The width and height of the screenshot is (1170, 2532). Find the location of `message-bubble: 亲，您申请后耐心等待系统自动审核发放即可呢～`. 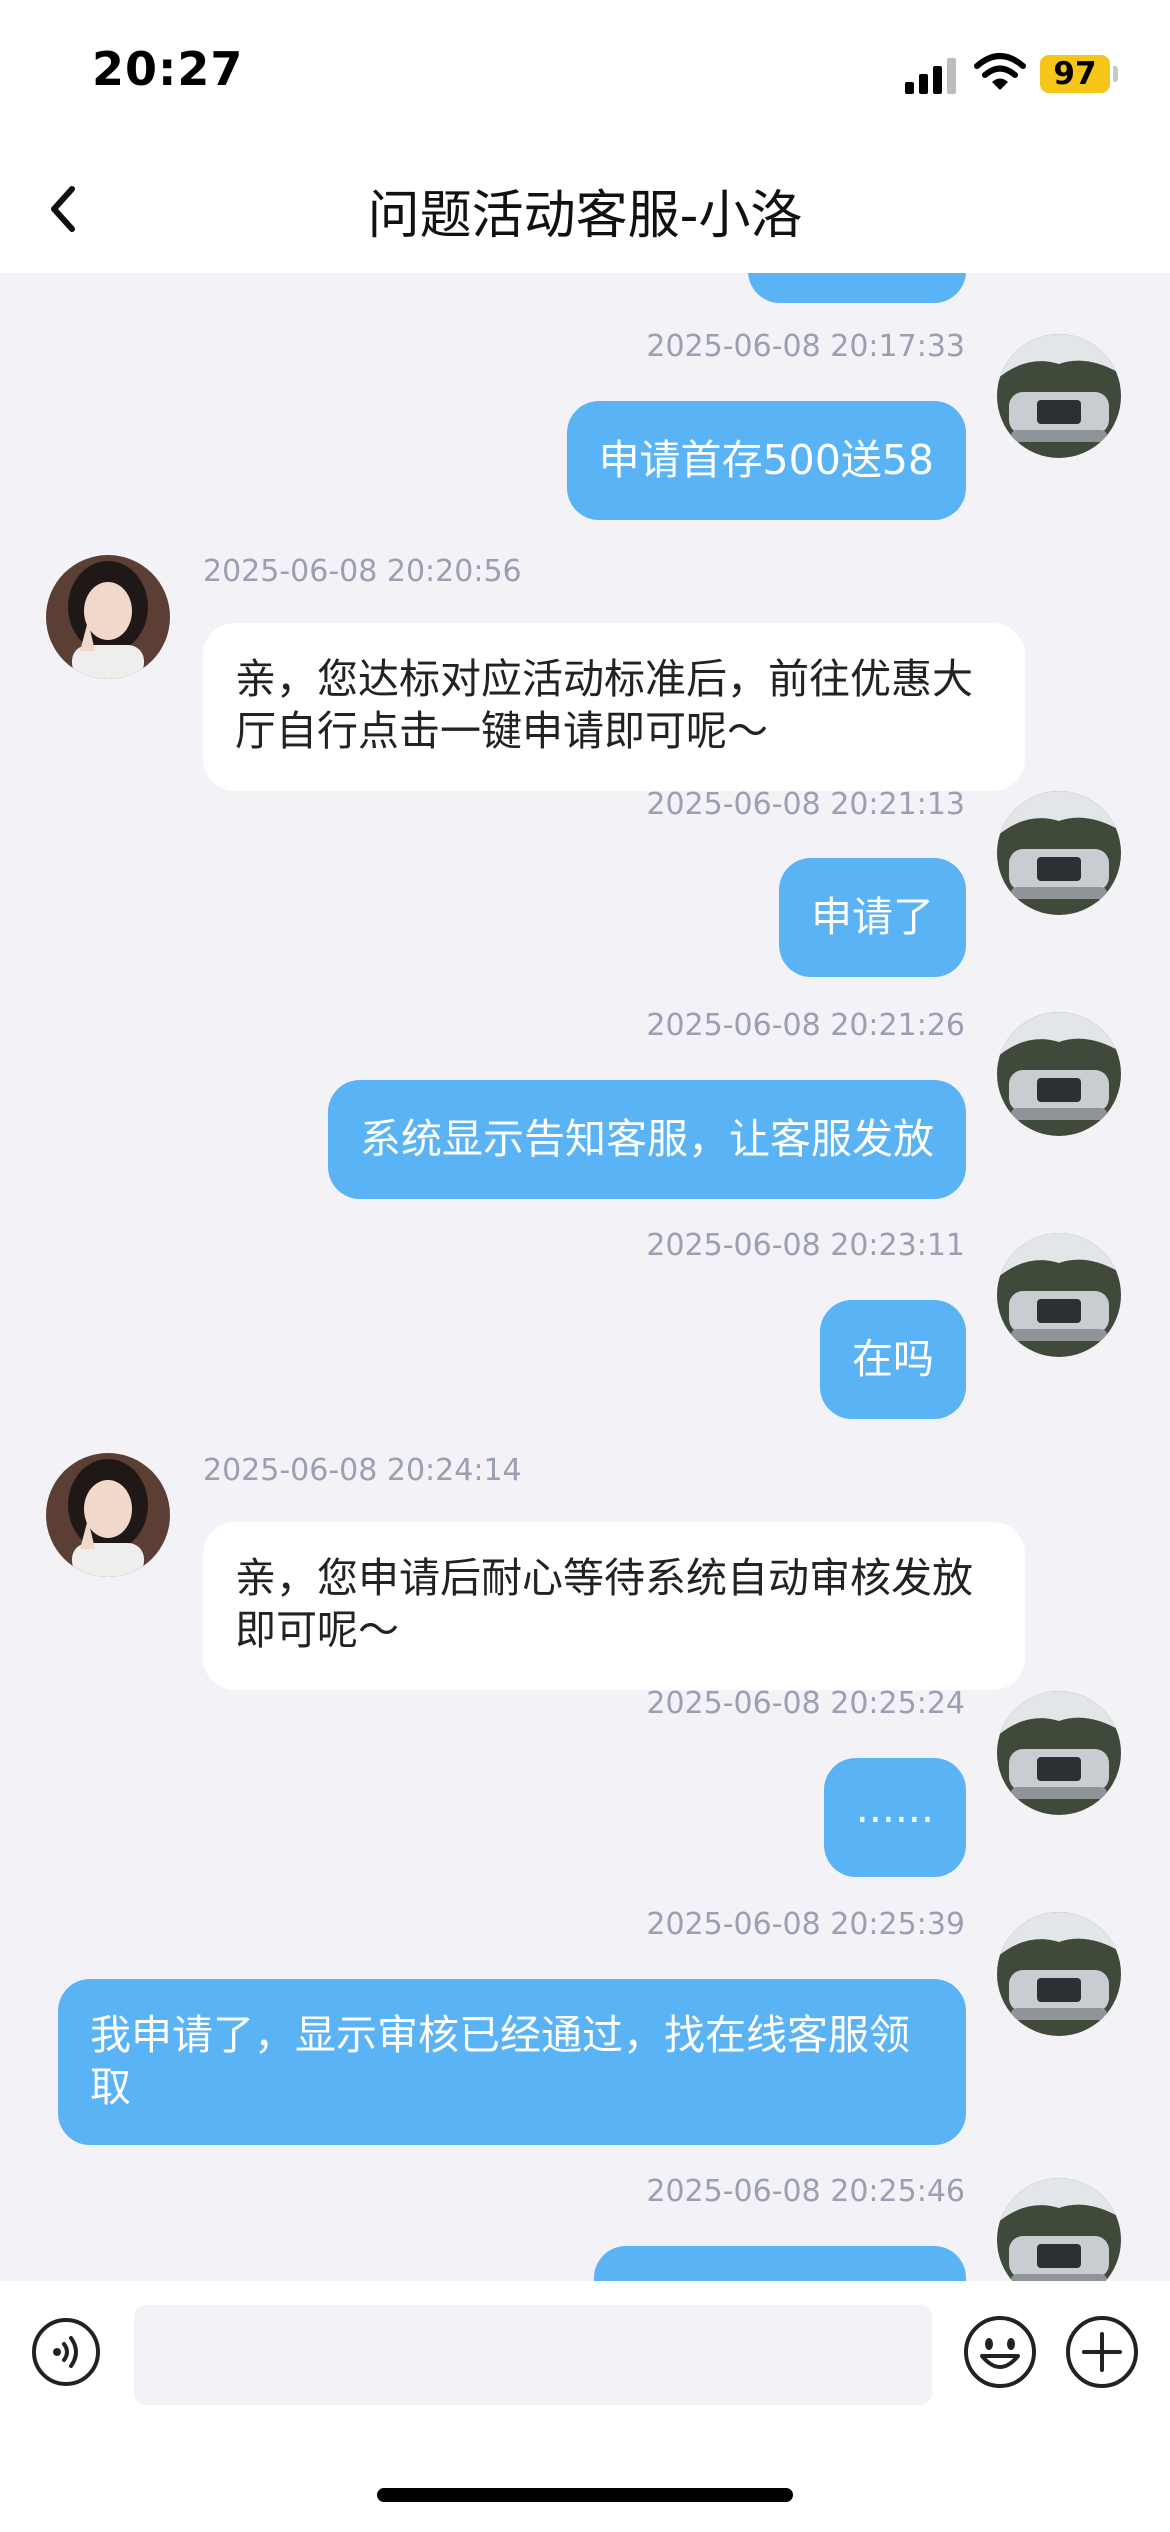

message-bubble: 亲，您申请后耐心等待系统自动审核发放即可呢～ is located at coordinates (614, 1606).